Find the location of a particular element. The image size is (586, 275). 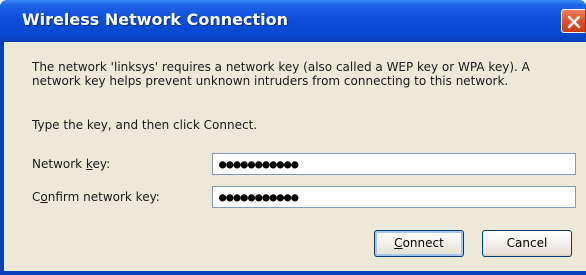

confirm-key-label: Confirm network key: is located at coordinates (96, 197).